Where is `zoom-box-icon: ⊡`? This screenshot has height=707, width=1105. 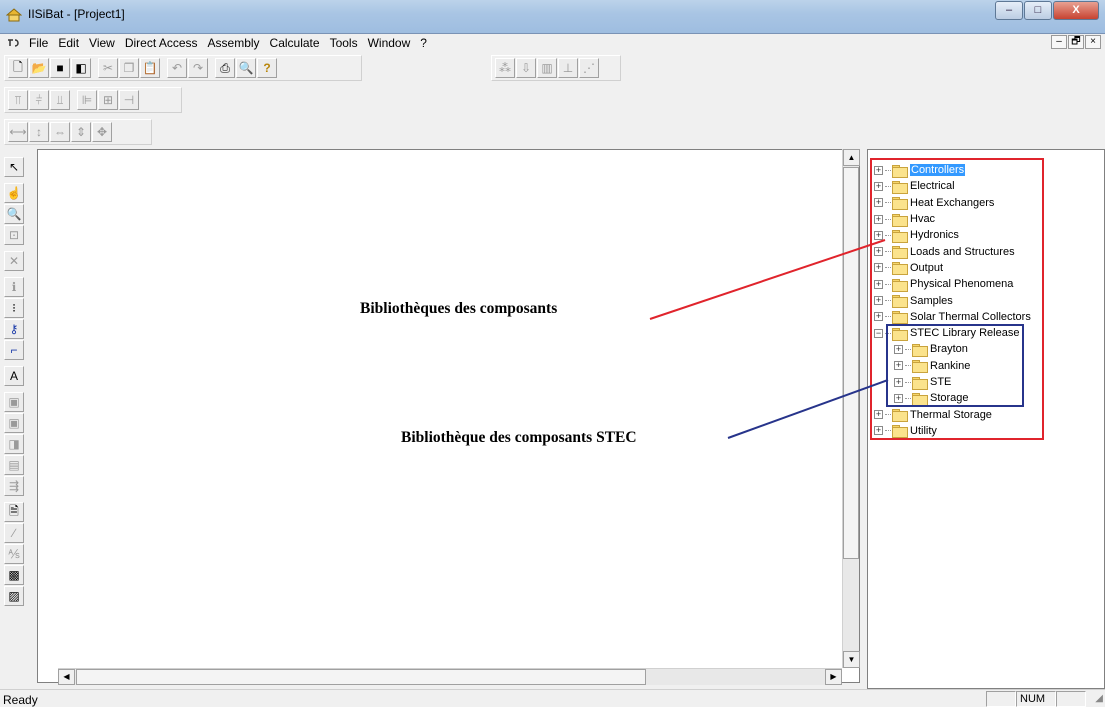
zoom-box-icon: ⊡ is located at coordinates (14, 235).